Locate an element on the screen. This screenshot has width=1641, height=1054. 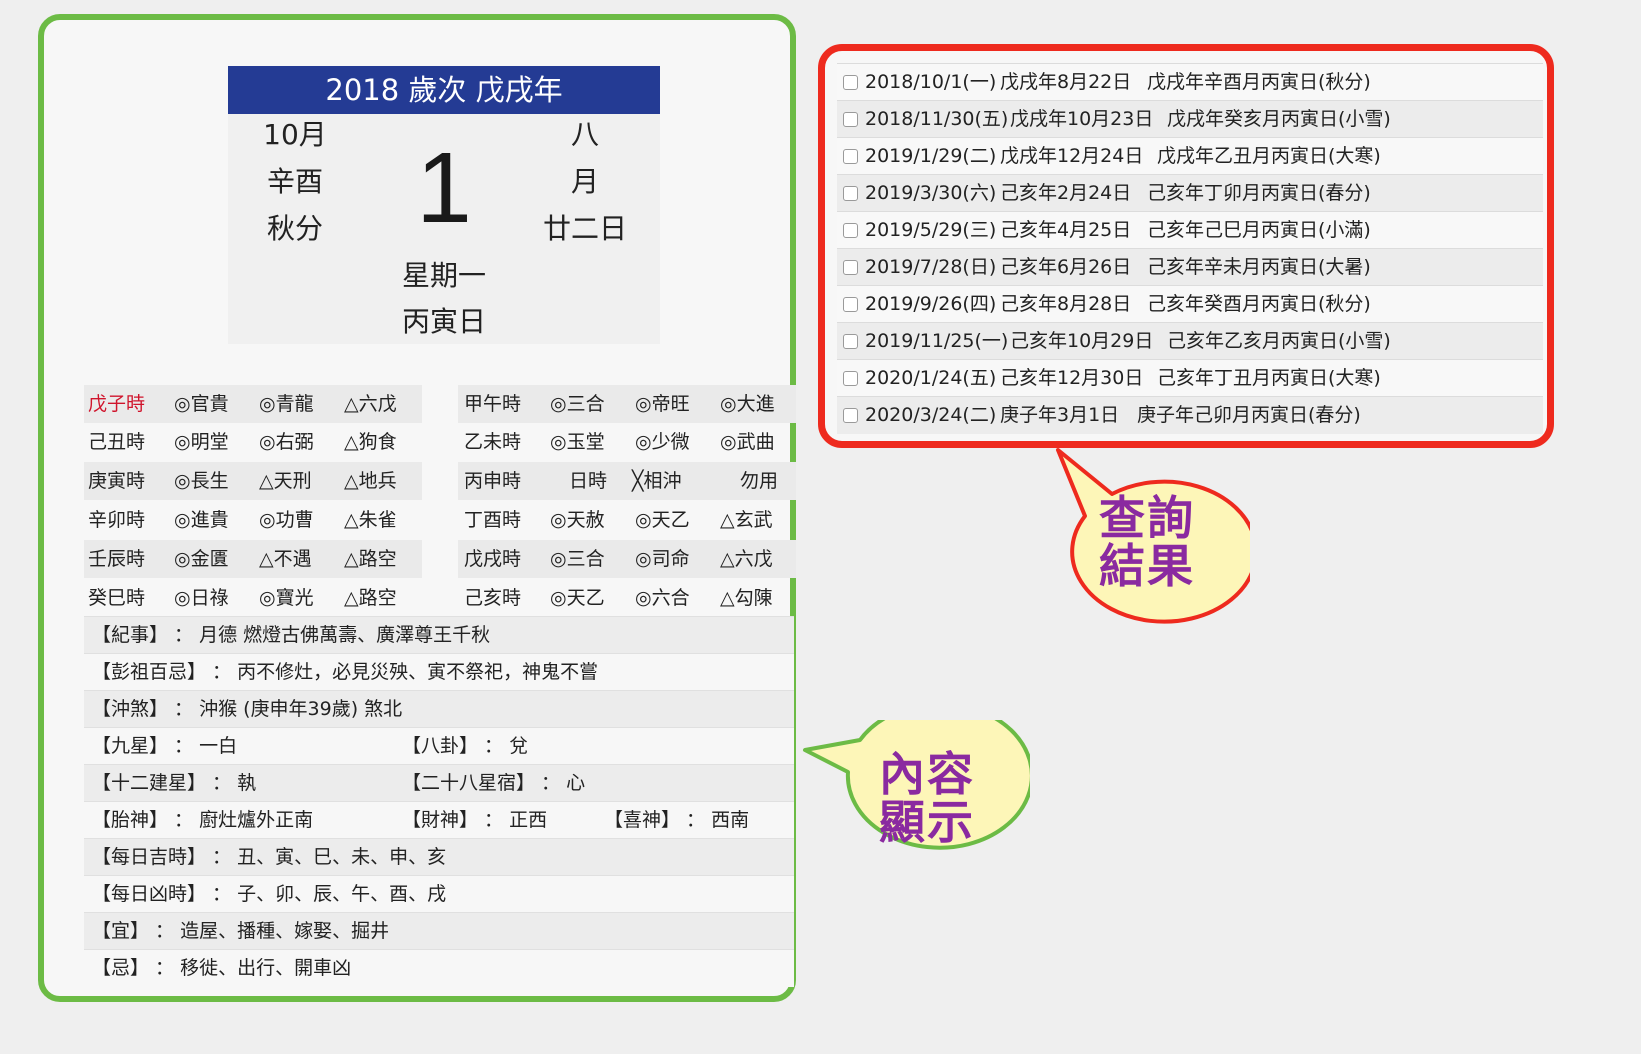
info-text: 【八卦】 ： 兌 is located at coordinates (465, 746).